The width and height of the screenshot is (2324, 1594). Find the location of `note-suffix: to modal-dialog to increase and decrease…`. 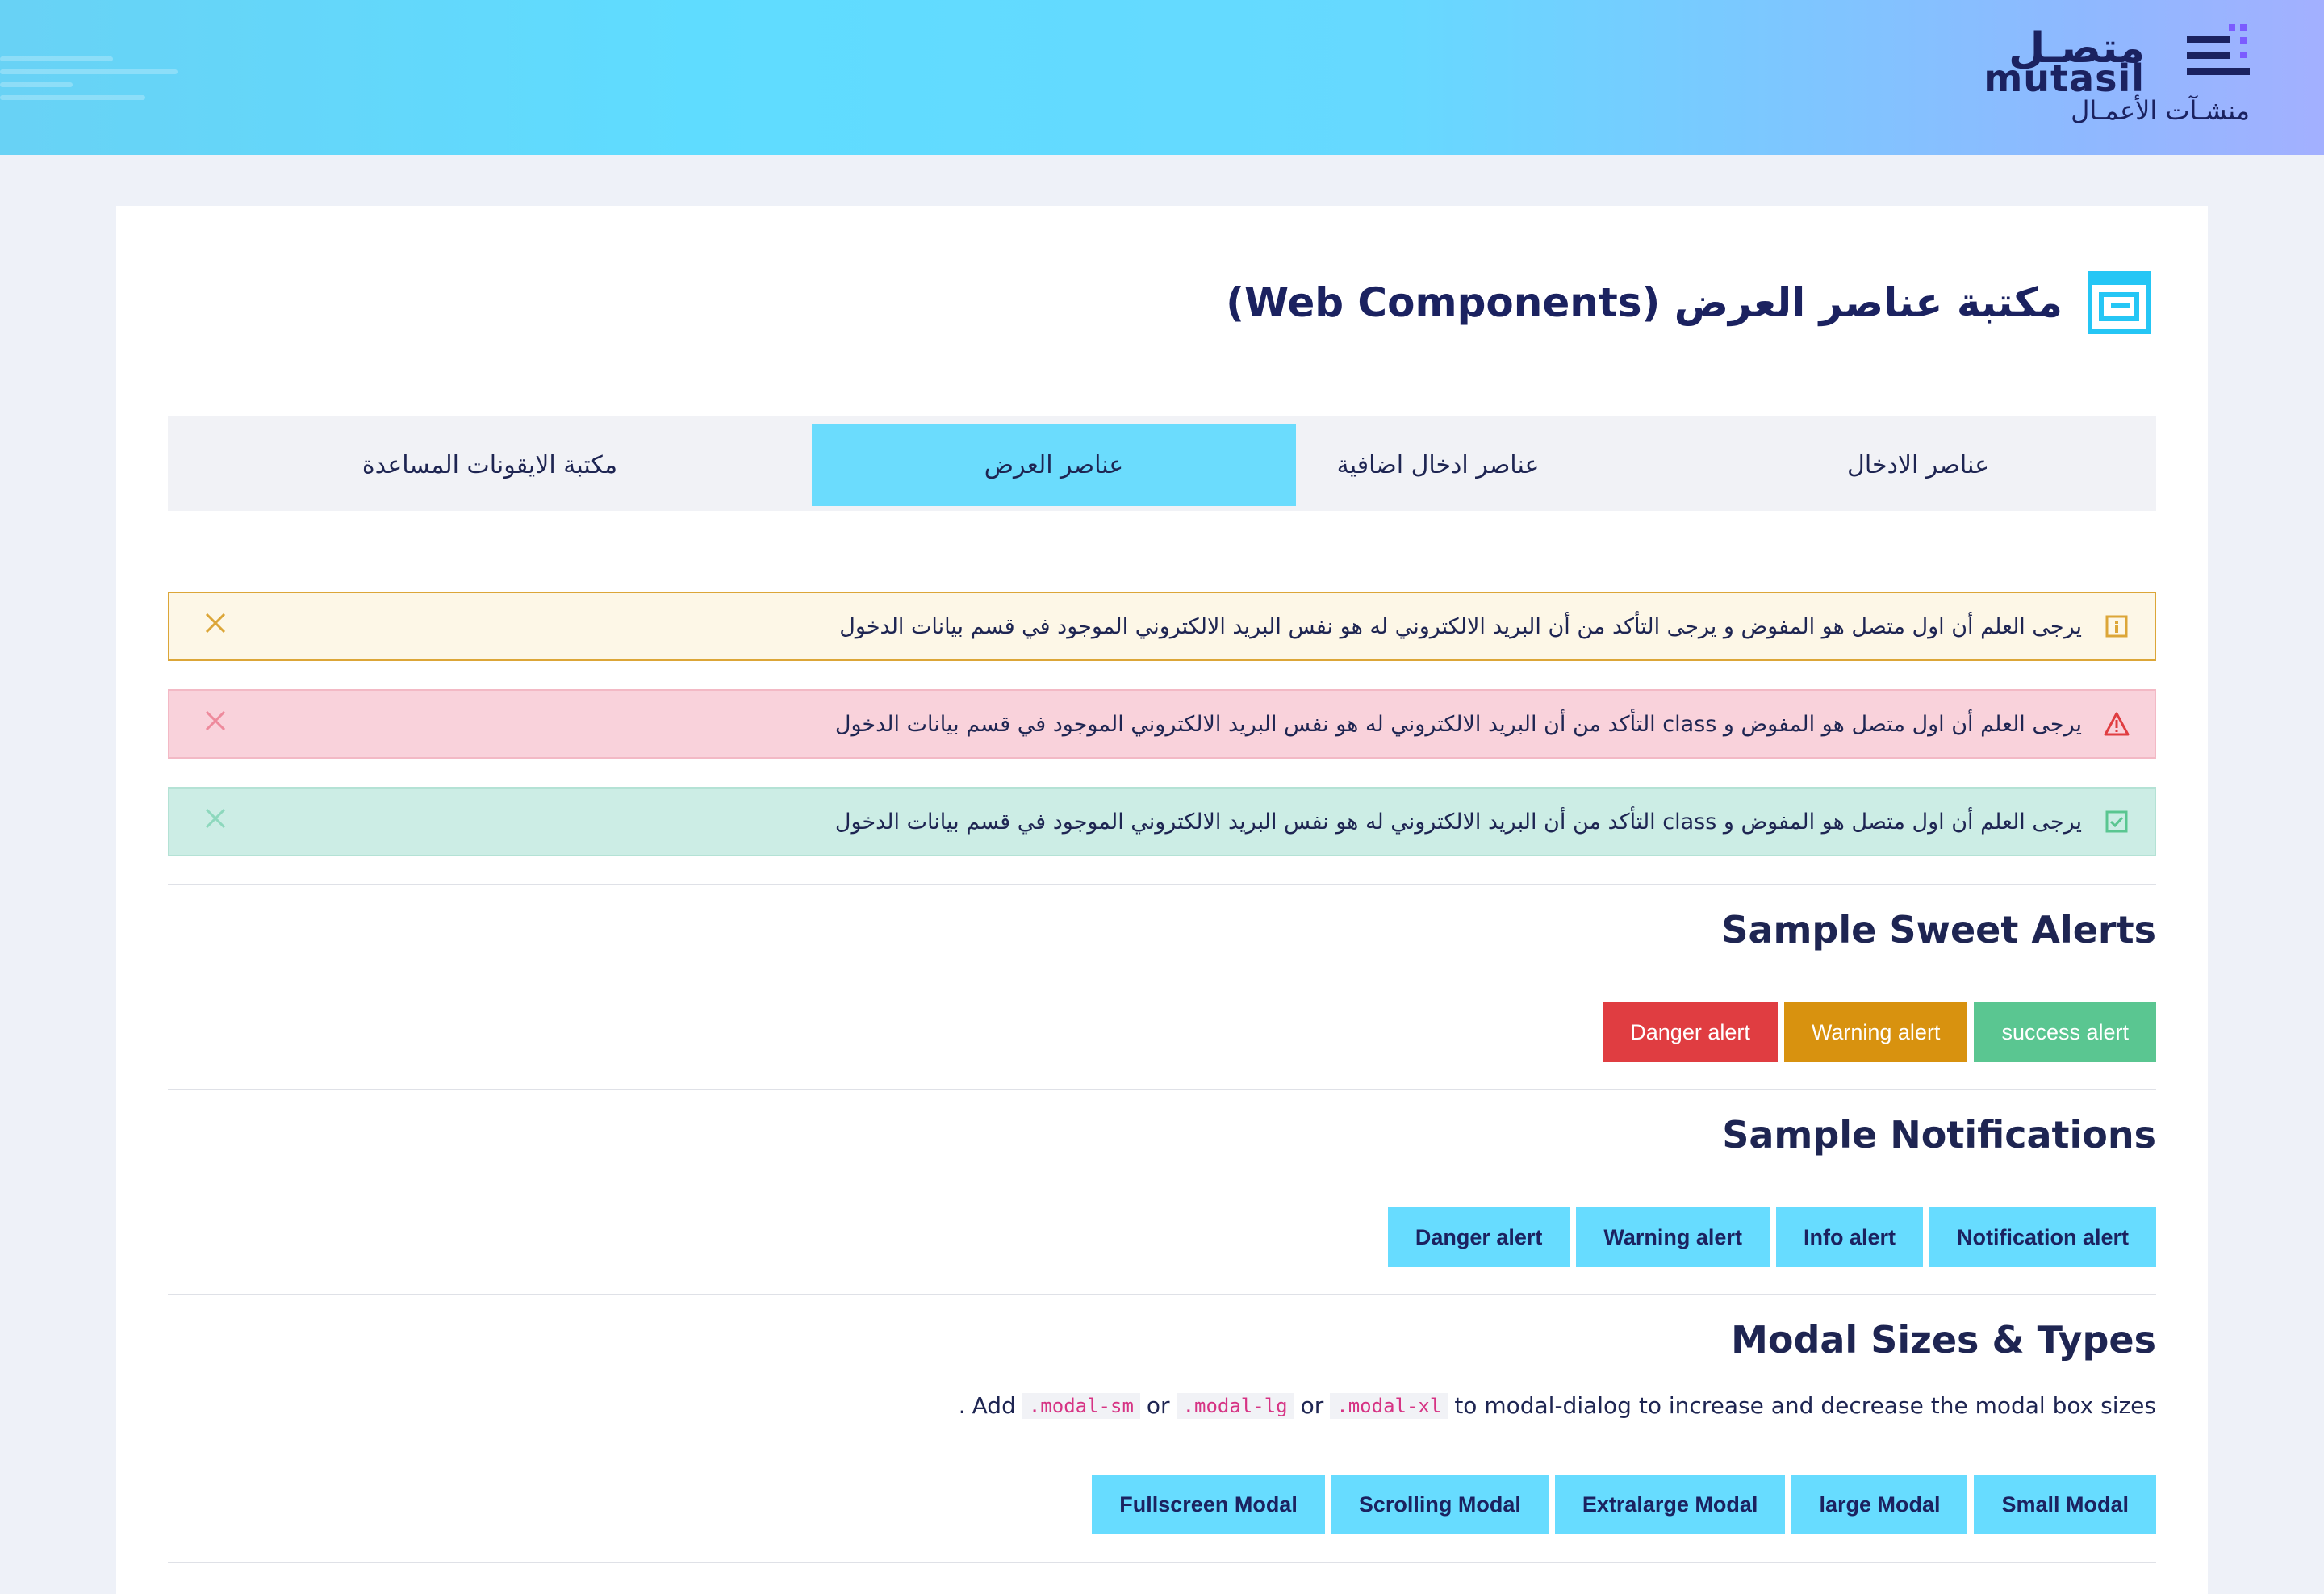

note-suffix: to modal-dialog to increase and decrease… is located at coordinates (1805, 1405).